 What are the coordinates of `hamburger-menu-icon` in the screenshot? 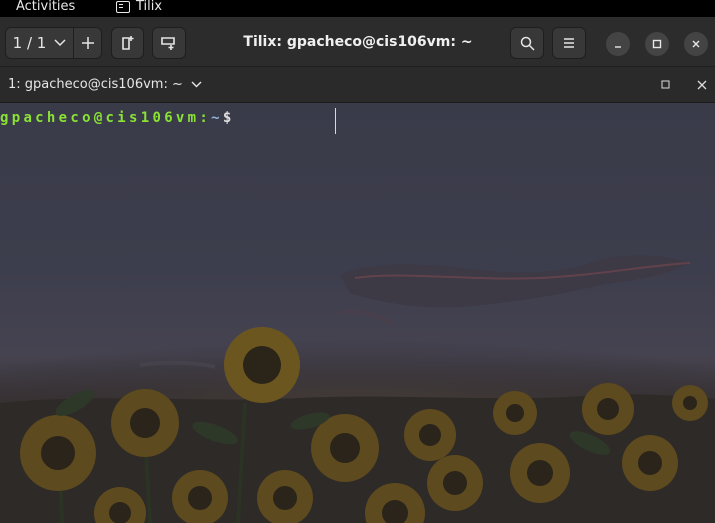 It's located at (569, 43).